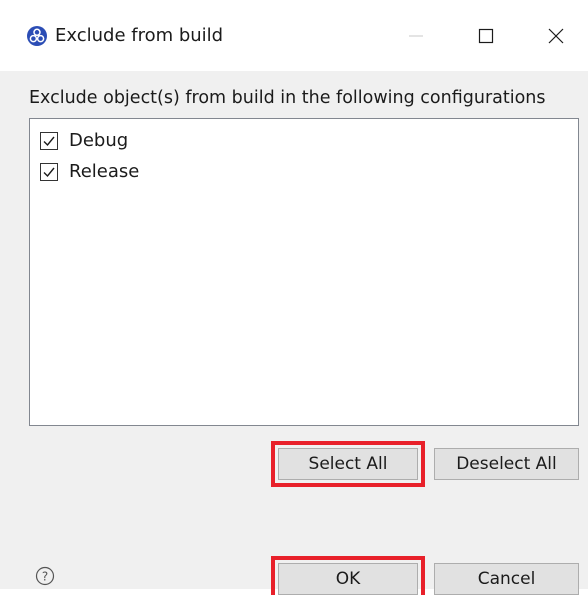 The height and width of the screenshot is (595, 588). I want to click on deselect-all-button: Deselect All, so click(506, 464).